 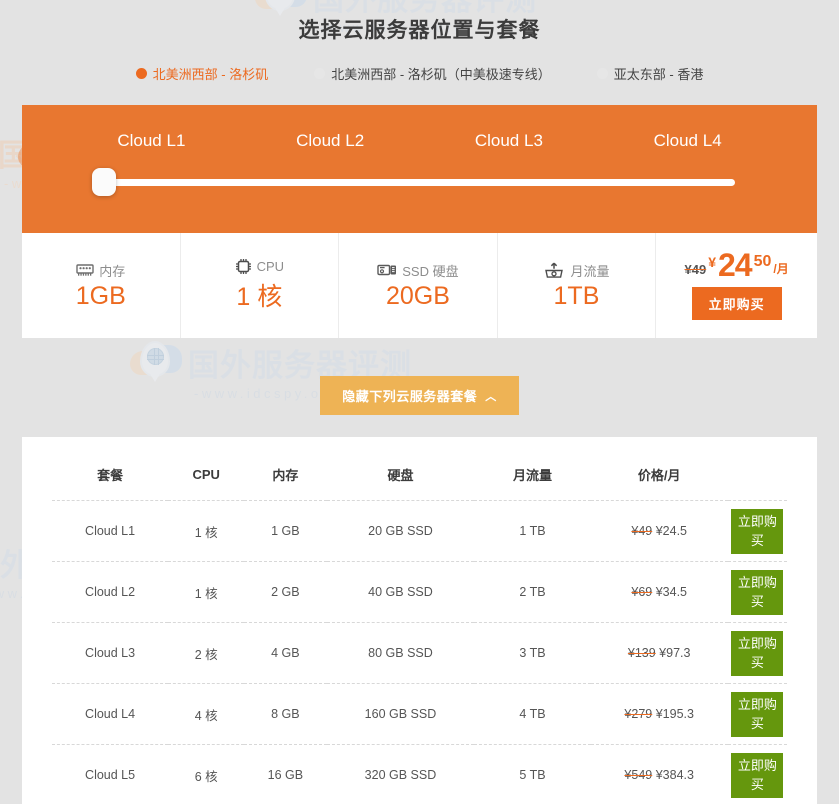 I want to click on cell-price-original: ¥279, so click(x=638, y=714).